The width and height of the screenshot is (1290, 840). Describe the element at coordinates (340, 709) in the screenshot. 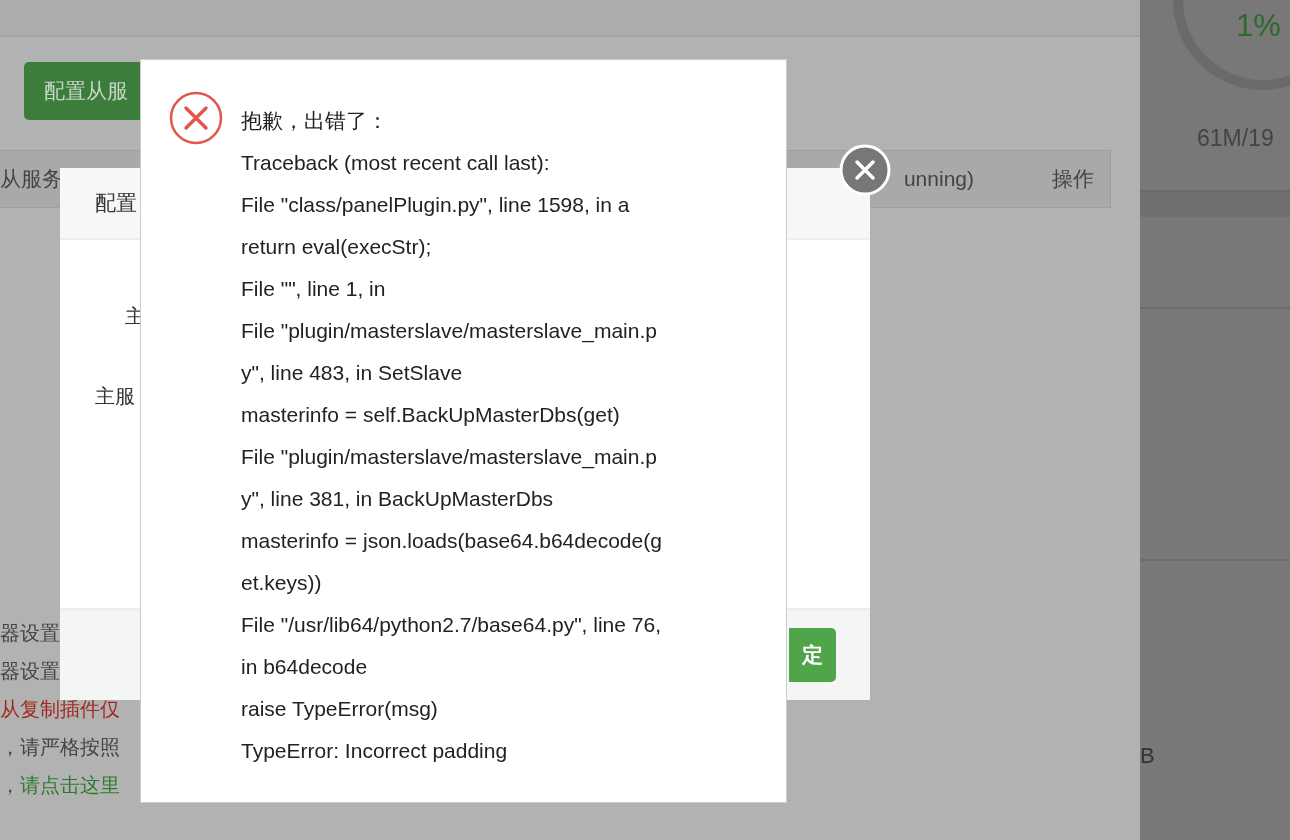

I see `traceback-line: raise TypeError(msg)` at that location.